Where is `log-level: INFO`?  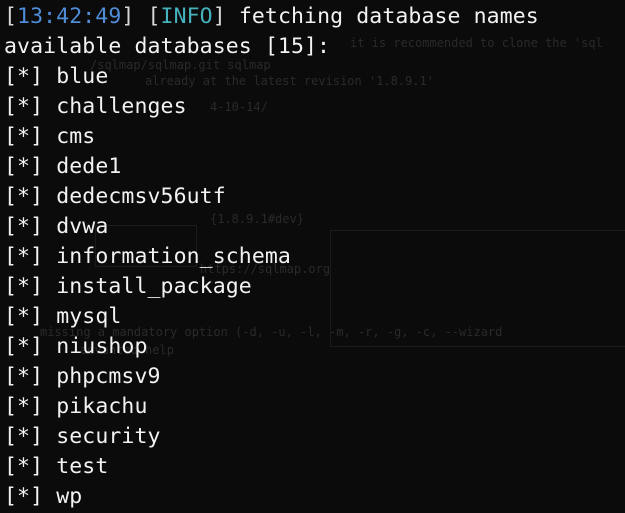
log-level: INFO is located at coordinates (186, 16).